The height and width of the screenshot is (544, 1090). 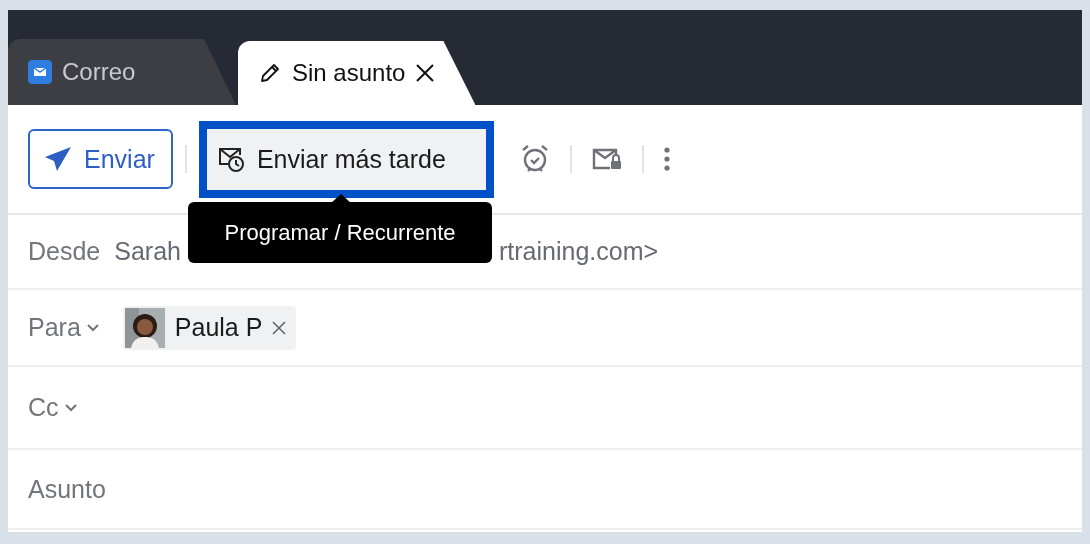 I want to click on close-icon, so click(x=425, y=73).